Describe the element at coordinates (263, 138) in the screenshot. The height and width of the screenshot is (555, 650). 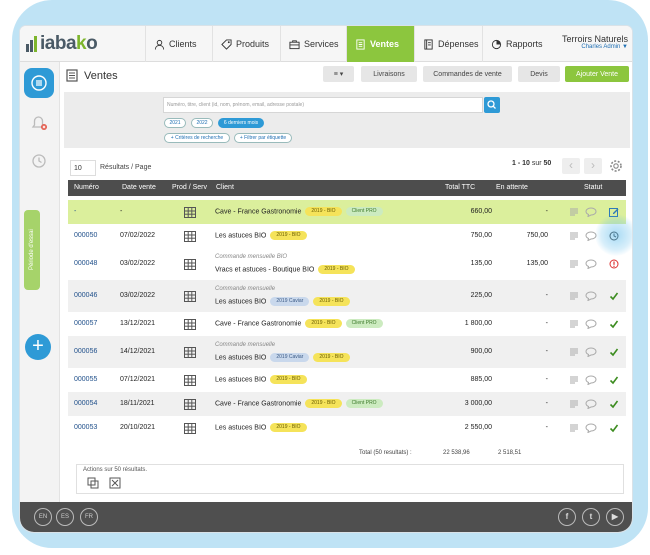
I see `chip-filter-label: + Filtrer par étiquette` at that location.